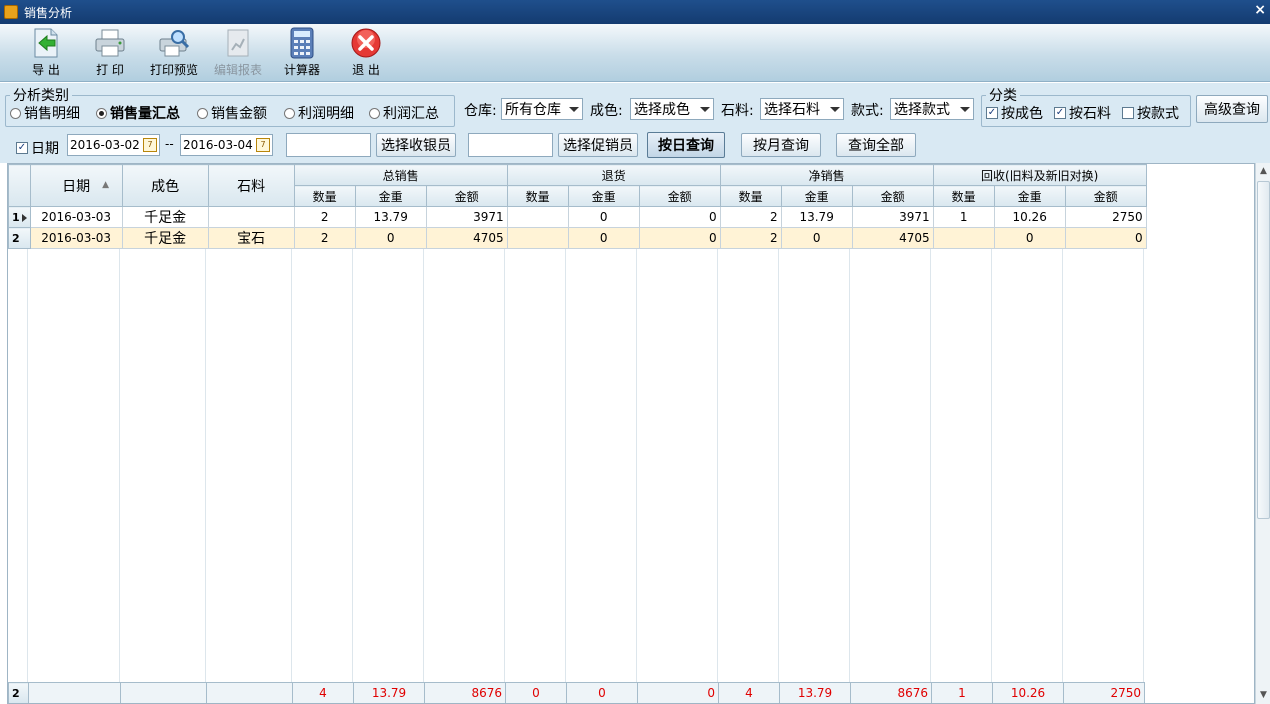 This screenshot has width=1270, height=704. What do you see at coordinates (1029, 217) in the screenshot?
I see `cell-recycle-weight: 10.26` at bounding box center [1029, 217].